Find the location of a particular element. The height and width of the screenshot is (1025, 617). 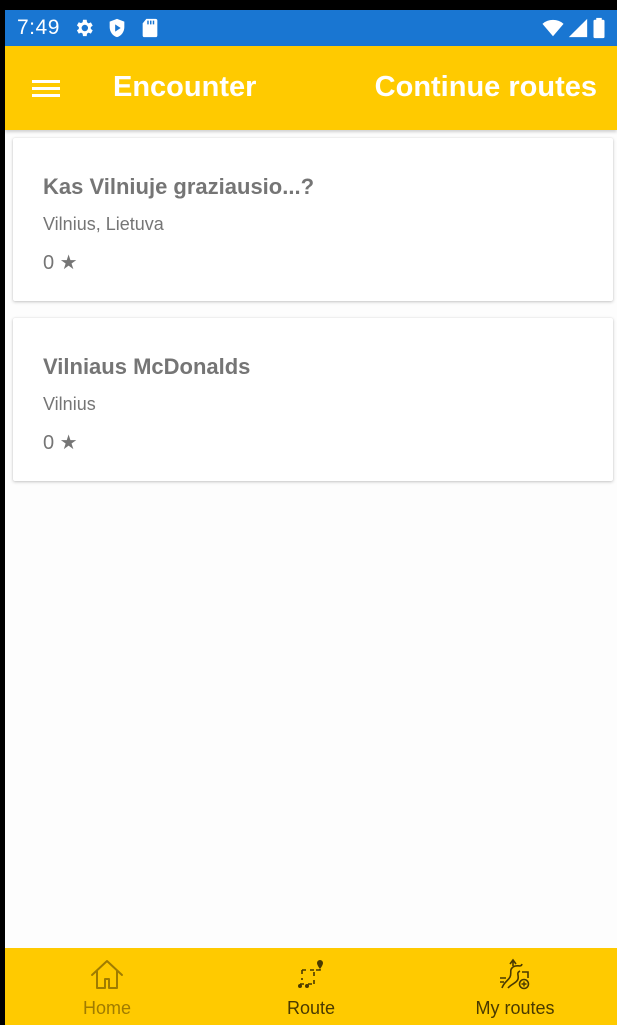

bottom-navigation: Home Route My routes is located at coordinates (311, 986).